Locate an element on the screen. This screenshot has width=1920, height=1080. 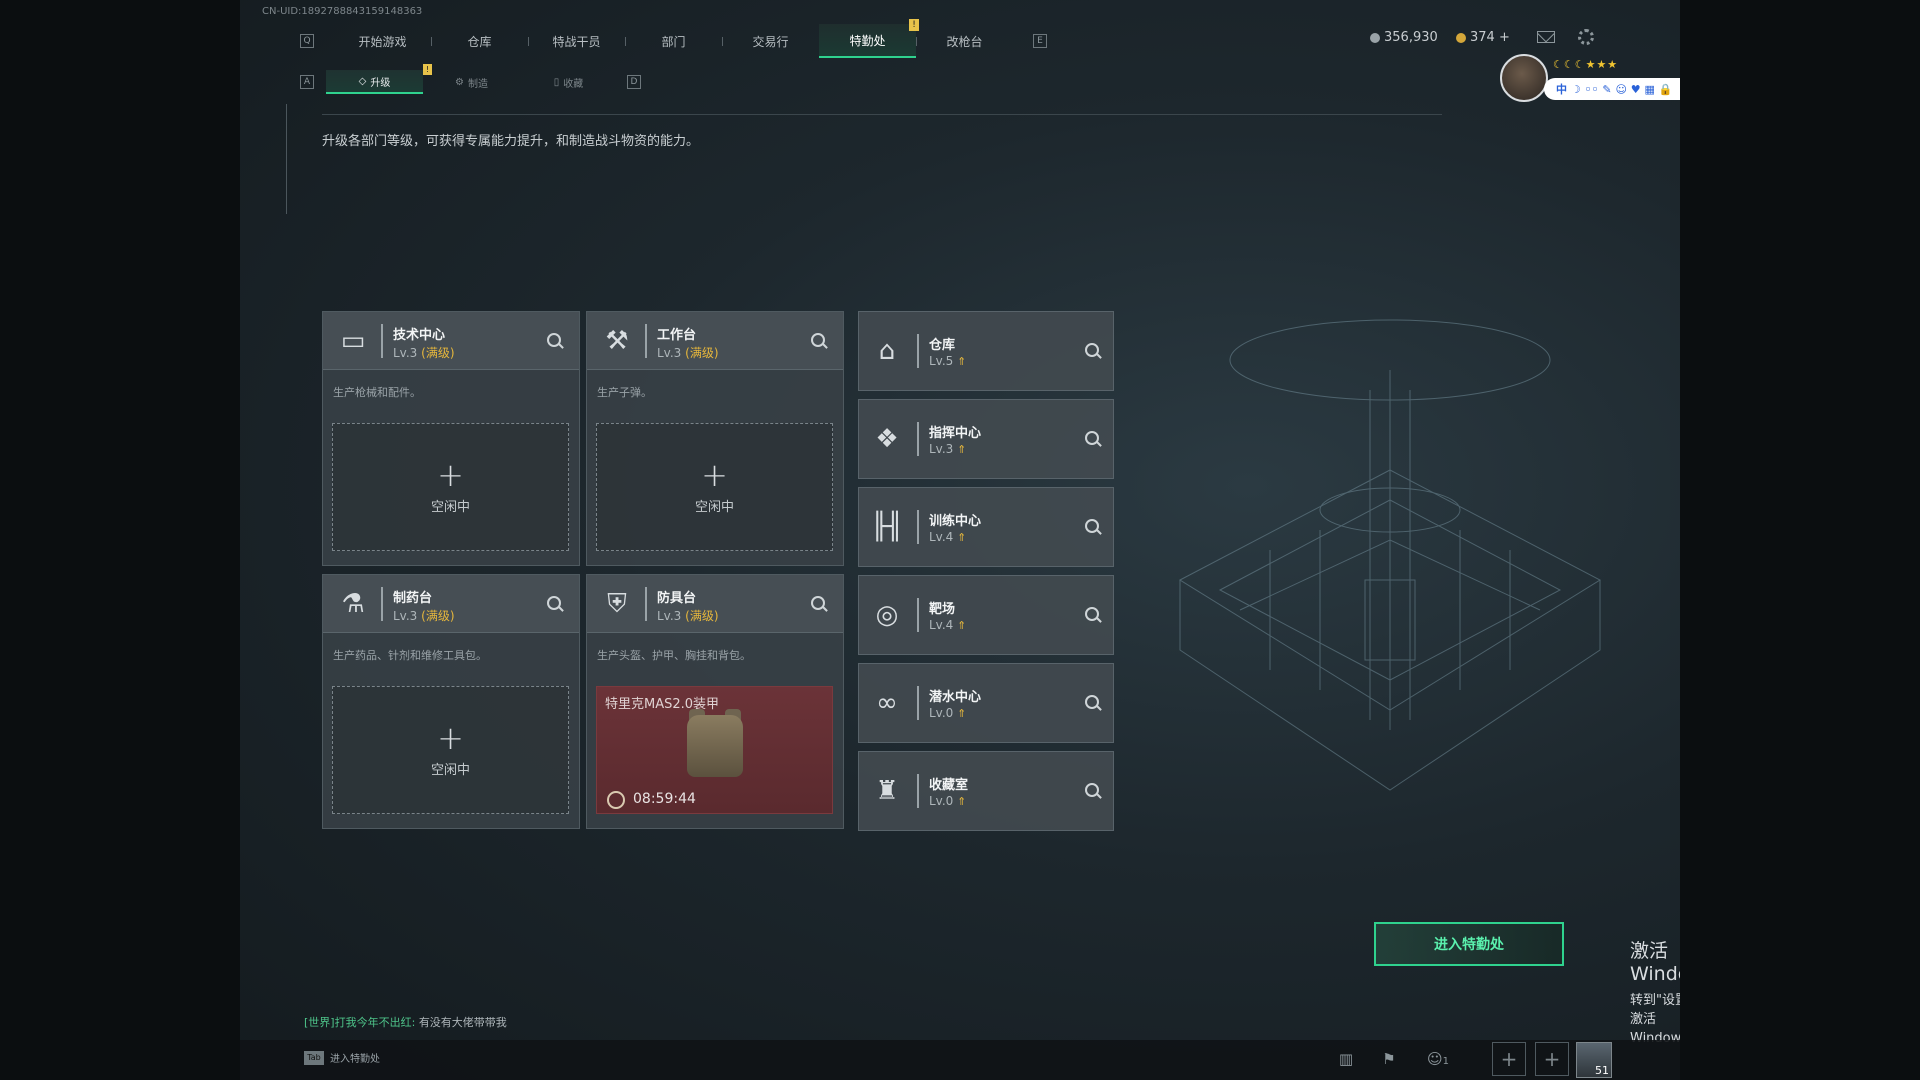
tab-special-ops: 特勤处 is located at coordinates (867, 41).